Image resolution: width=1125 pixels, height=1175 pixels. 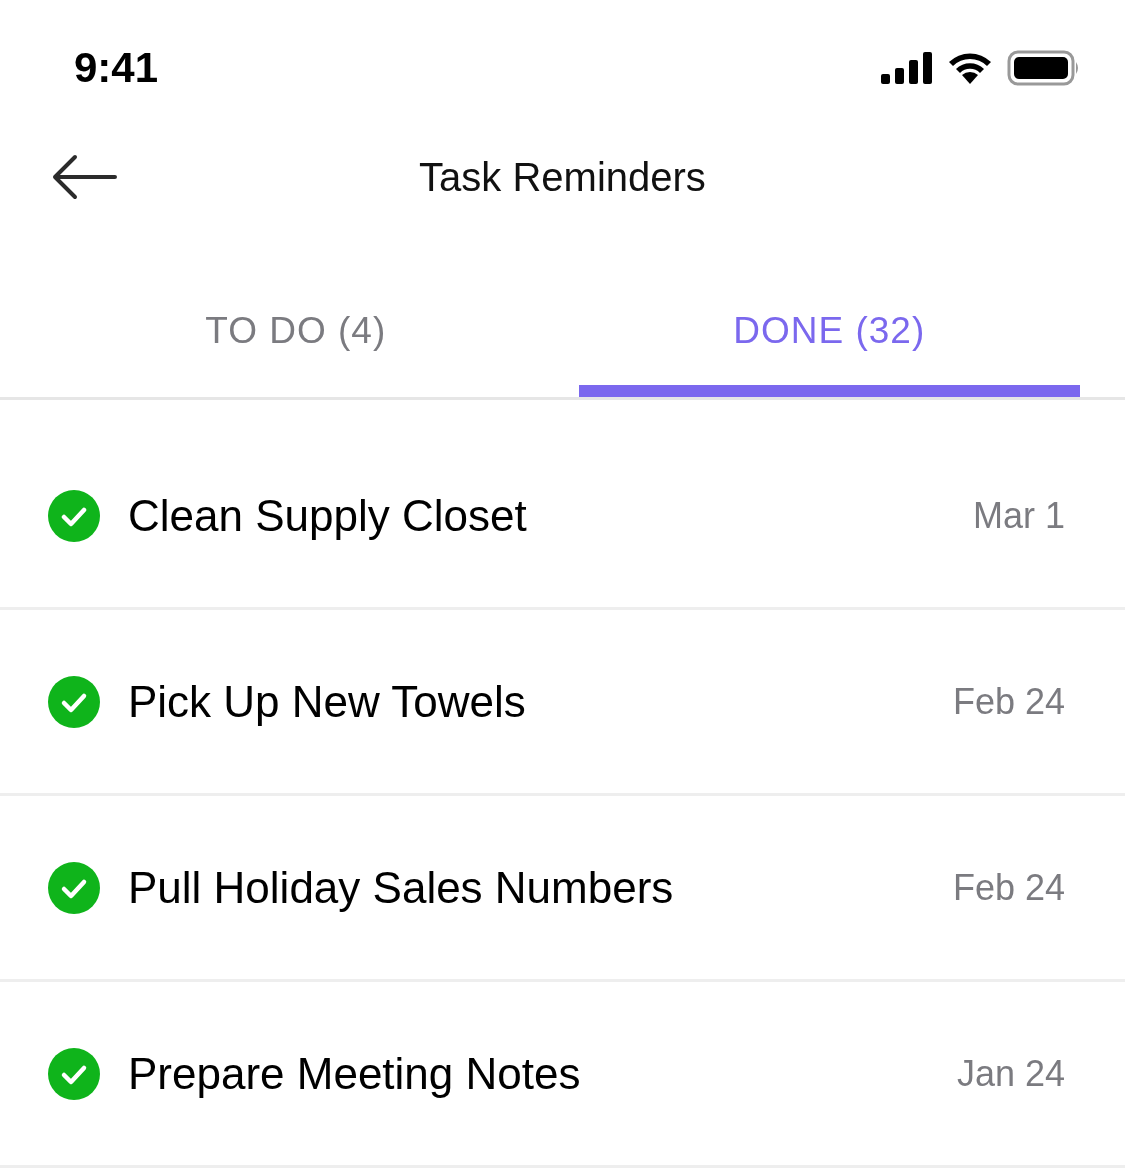 I want to click on task-date: Jan 24, so click(x=1010, y=1073).